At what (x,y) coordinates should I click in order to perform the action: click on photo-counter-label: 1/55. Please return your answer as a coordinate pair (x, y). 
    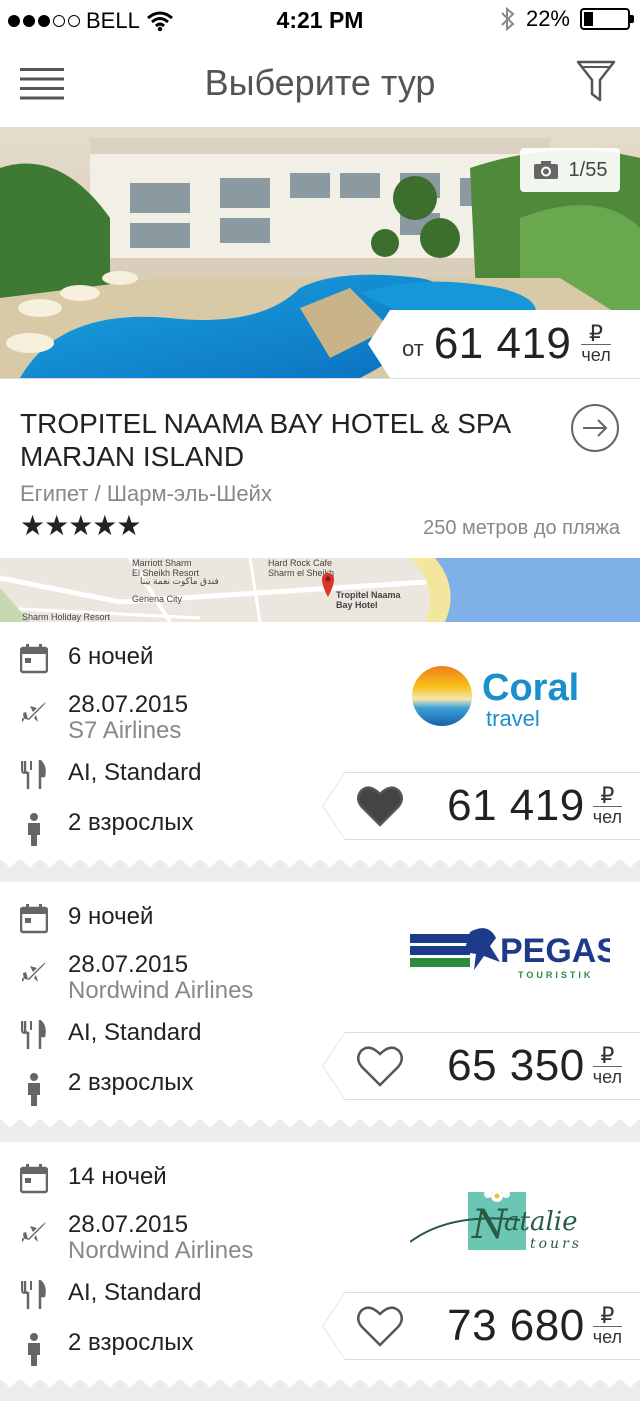
    Looking at the image, I should click on (588, 169).